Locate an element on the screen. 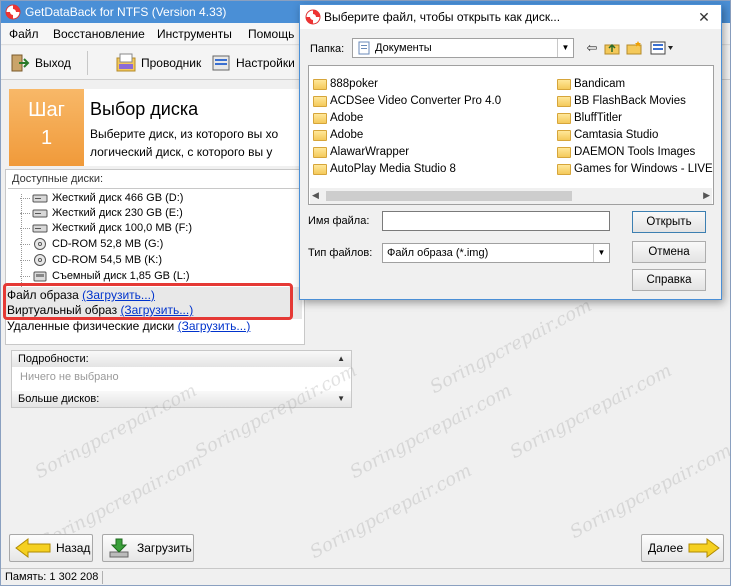 The height and width of the screenshot is (586, 731). folder-item: Camtasia Studio is located at coordinates (607, 135).